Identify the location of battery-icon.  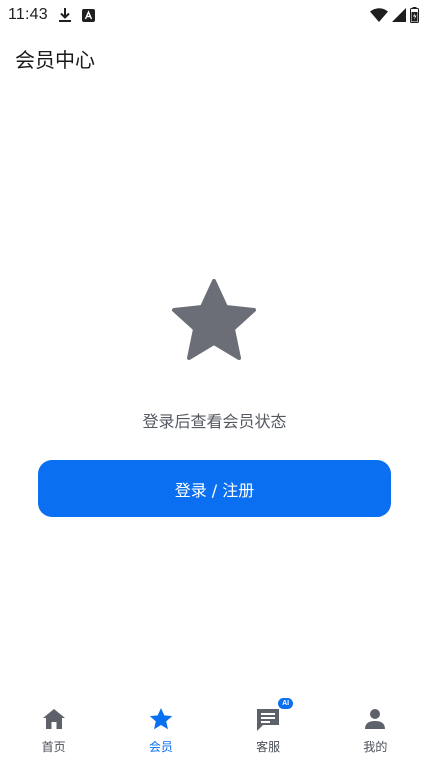
(414, 15).